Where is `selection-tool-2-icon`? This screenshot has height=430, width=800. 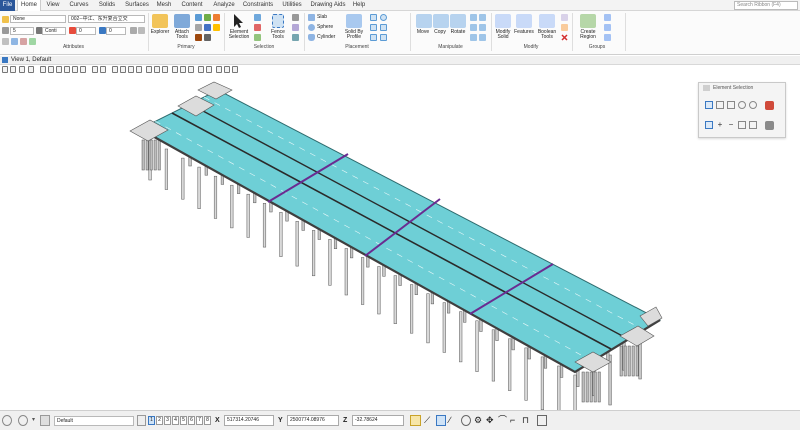
selection-tool-2-icon is located at coordinates (257, 27).